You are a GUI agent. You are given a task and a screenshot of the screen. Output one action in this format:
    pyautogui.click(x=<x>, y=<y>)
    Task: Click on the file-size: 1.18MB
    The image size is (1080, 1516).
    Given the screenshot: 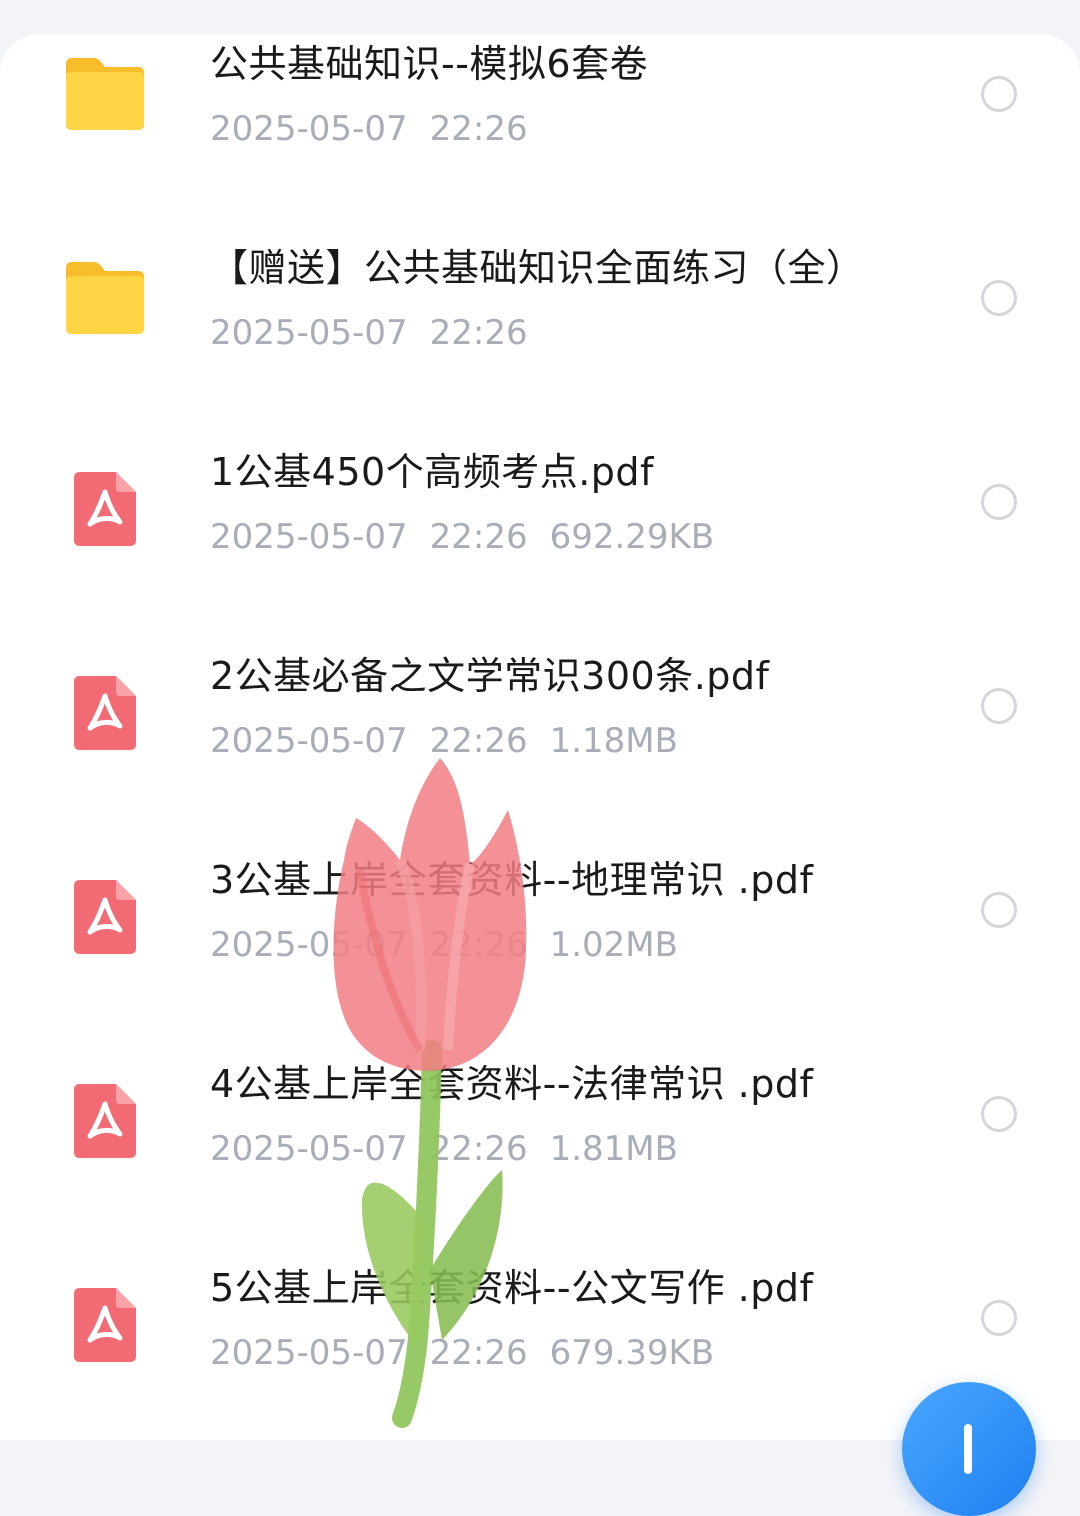 What is the action you would take?
    pyautogui.click(x=613, y=741)
    